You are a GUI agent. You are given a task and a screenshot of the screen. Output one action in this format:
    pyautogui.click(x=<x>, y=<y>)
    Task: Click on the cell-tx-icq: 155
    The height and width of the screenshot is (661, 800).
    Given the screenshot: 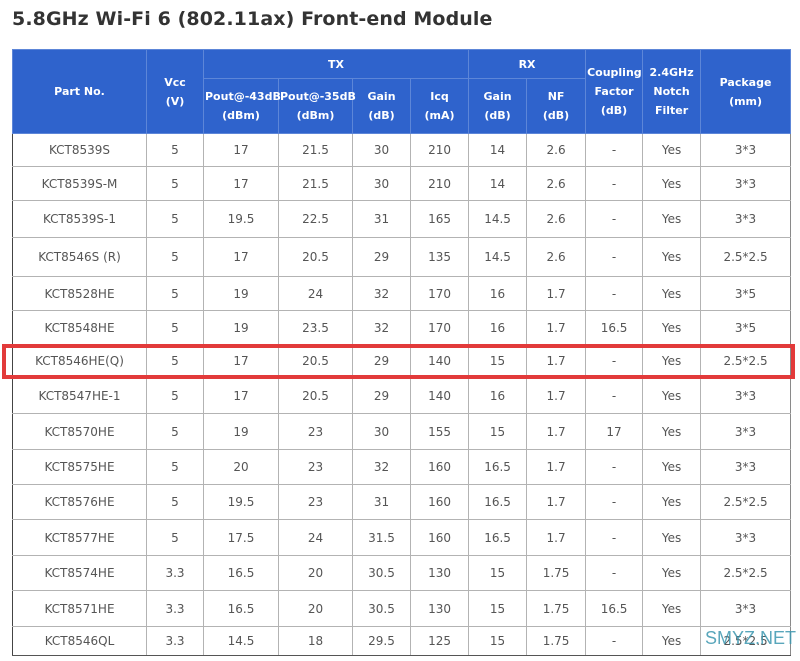 What is the action you would take?
    pyautogui.click(x=439, y=431)
    